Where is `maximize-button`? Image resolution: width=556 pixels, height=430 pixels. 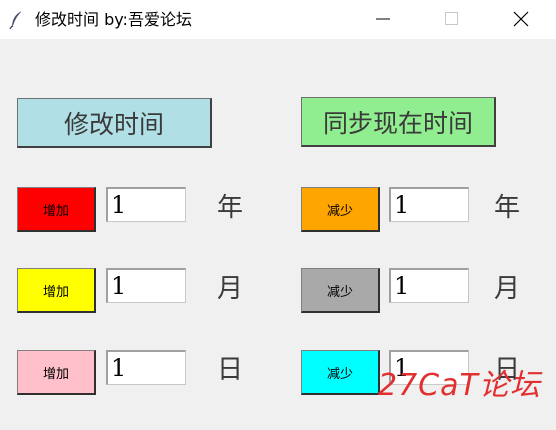
maximize-button is located at coordinates (451, 19).